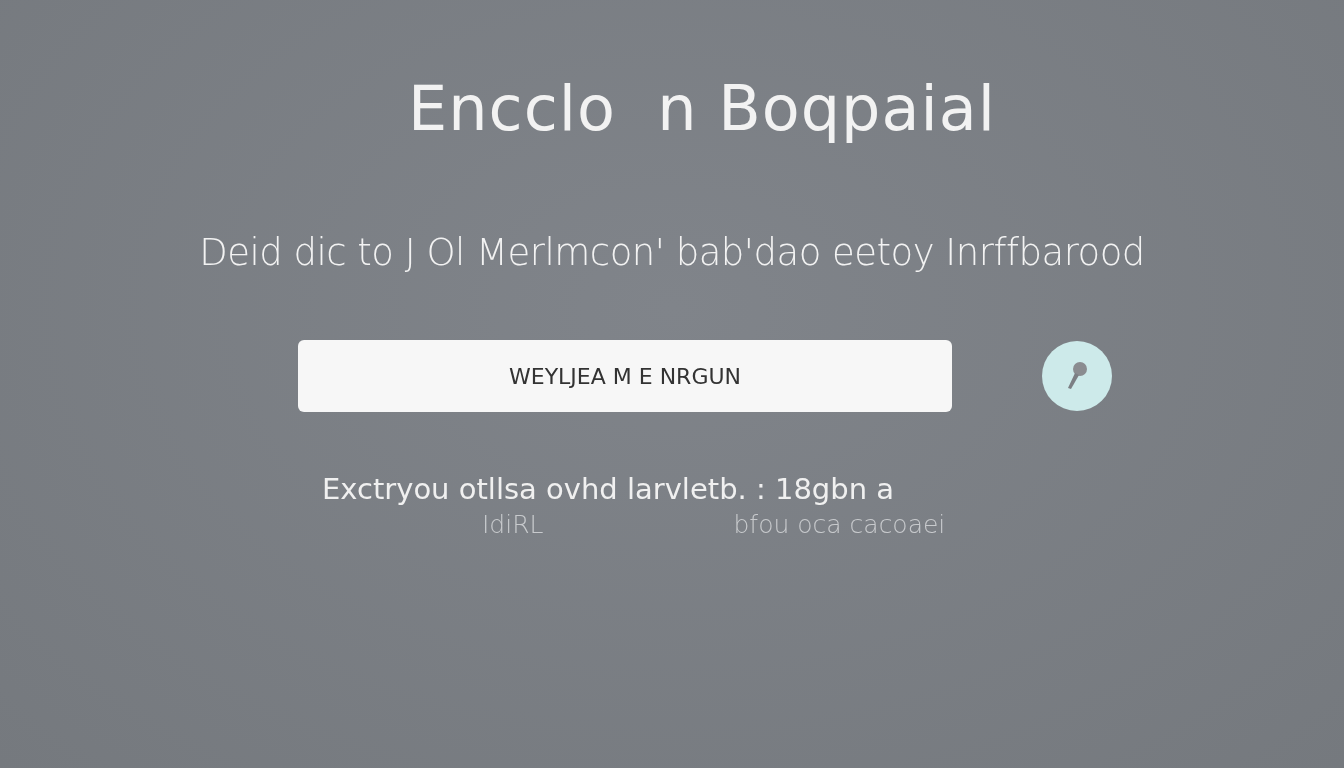 This screenshot has height=768, width=1344. Describe the element at coordinates (1077, 376) in the screenshot. I see `microphone-icon` at that location.